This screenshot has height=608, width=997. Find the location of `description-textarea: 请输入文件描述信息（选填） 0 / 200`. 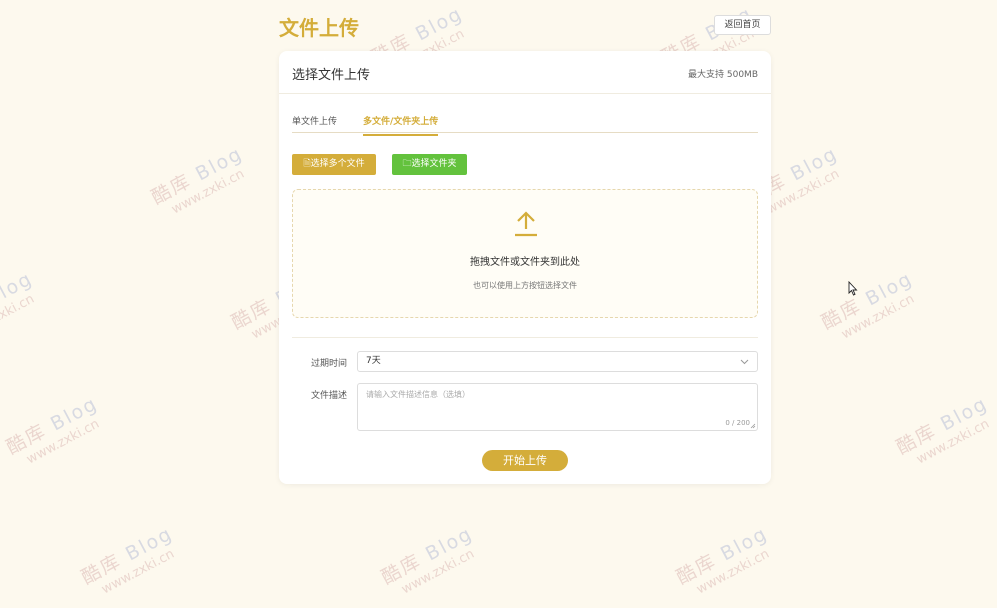

description-textarea: 请输入文件描述信息（选填） 0 / 200 is located at coordinates (557, 407).